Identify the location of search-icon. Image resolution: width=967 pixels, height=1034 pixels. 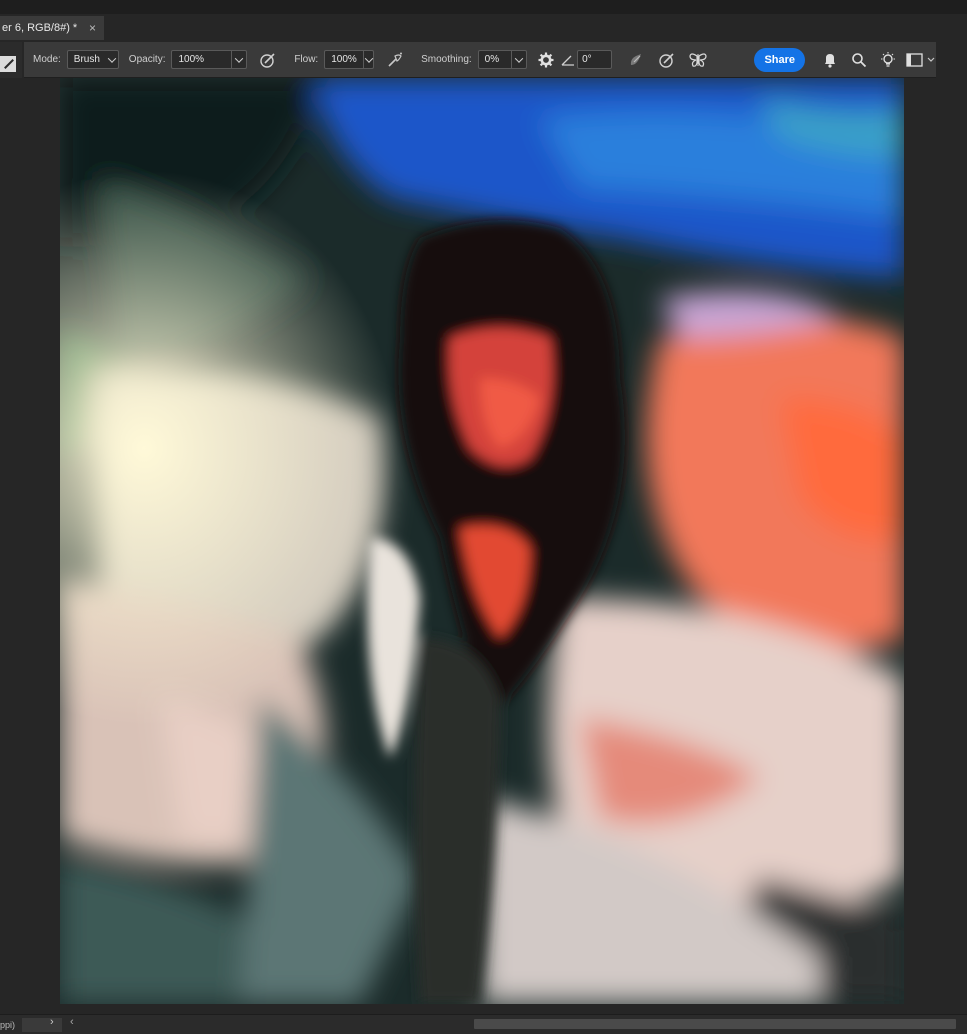
(858, 60).